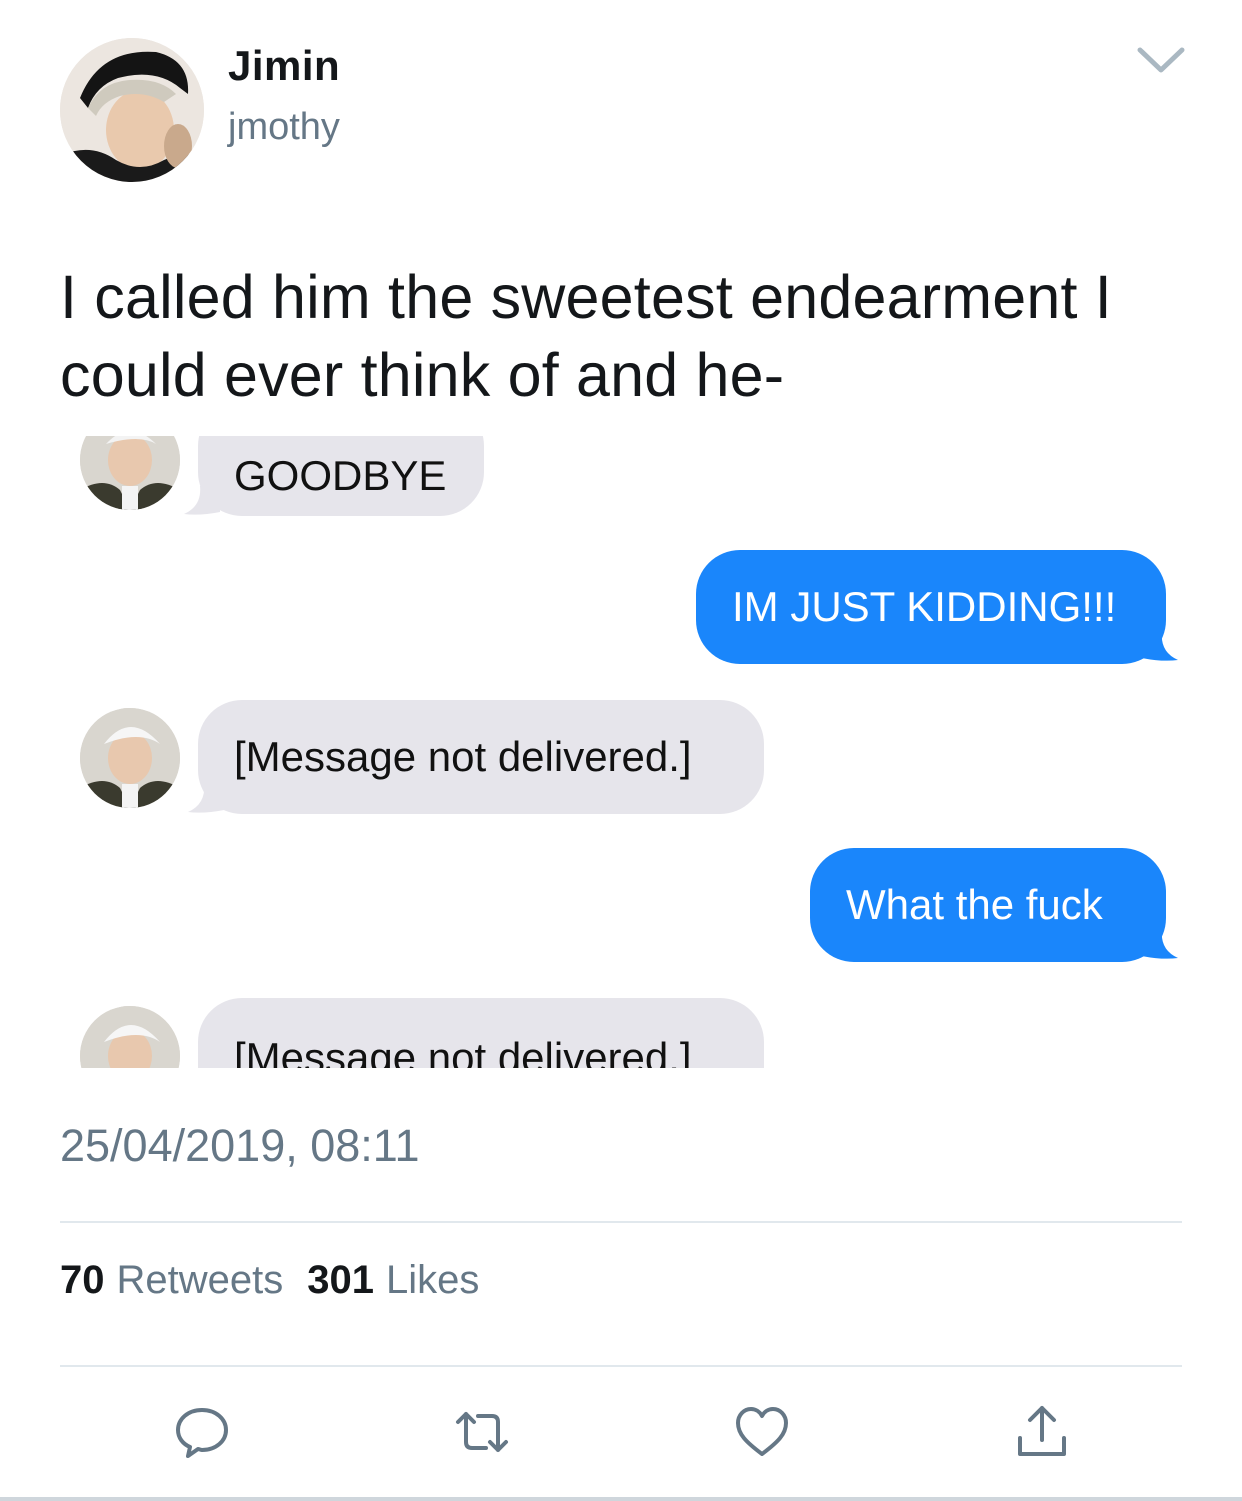 This screenshot has width=1242, height=1501. Describe the element at coordinates (482, 1432) in the screenshot. I see `retweet-icon` at that location.